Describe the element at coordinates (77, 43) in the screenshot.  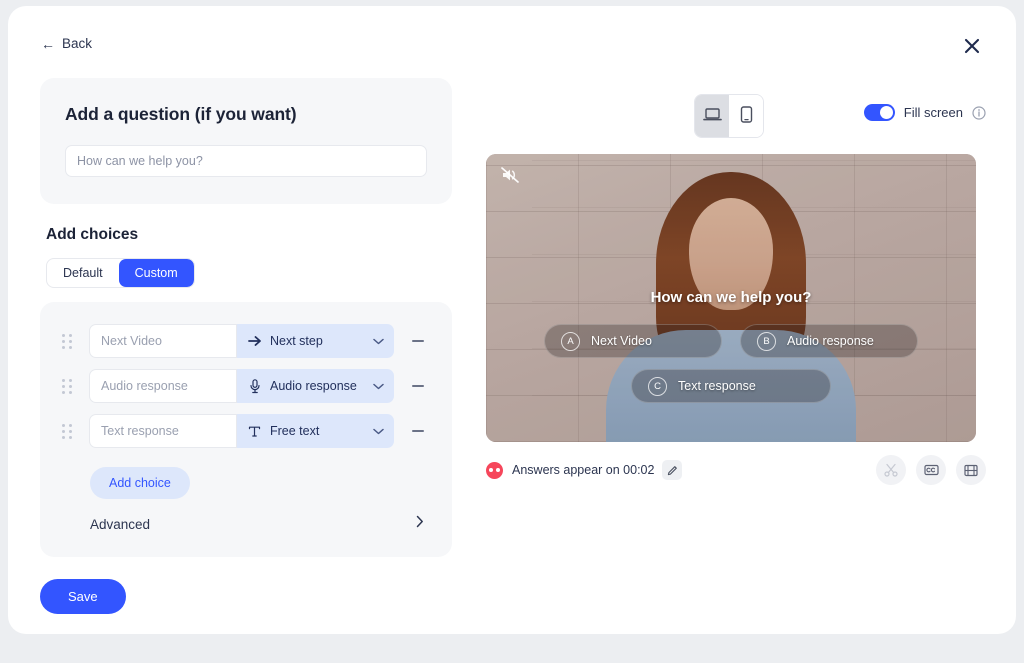
I see `back-label: Back` at that location.